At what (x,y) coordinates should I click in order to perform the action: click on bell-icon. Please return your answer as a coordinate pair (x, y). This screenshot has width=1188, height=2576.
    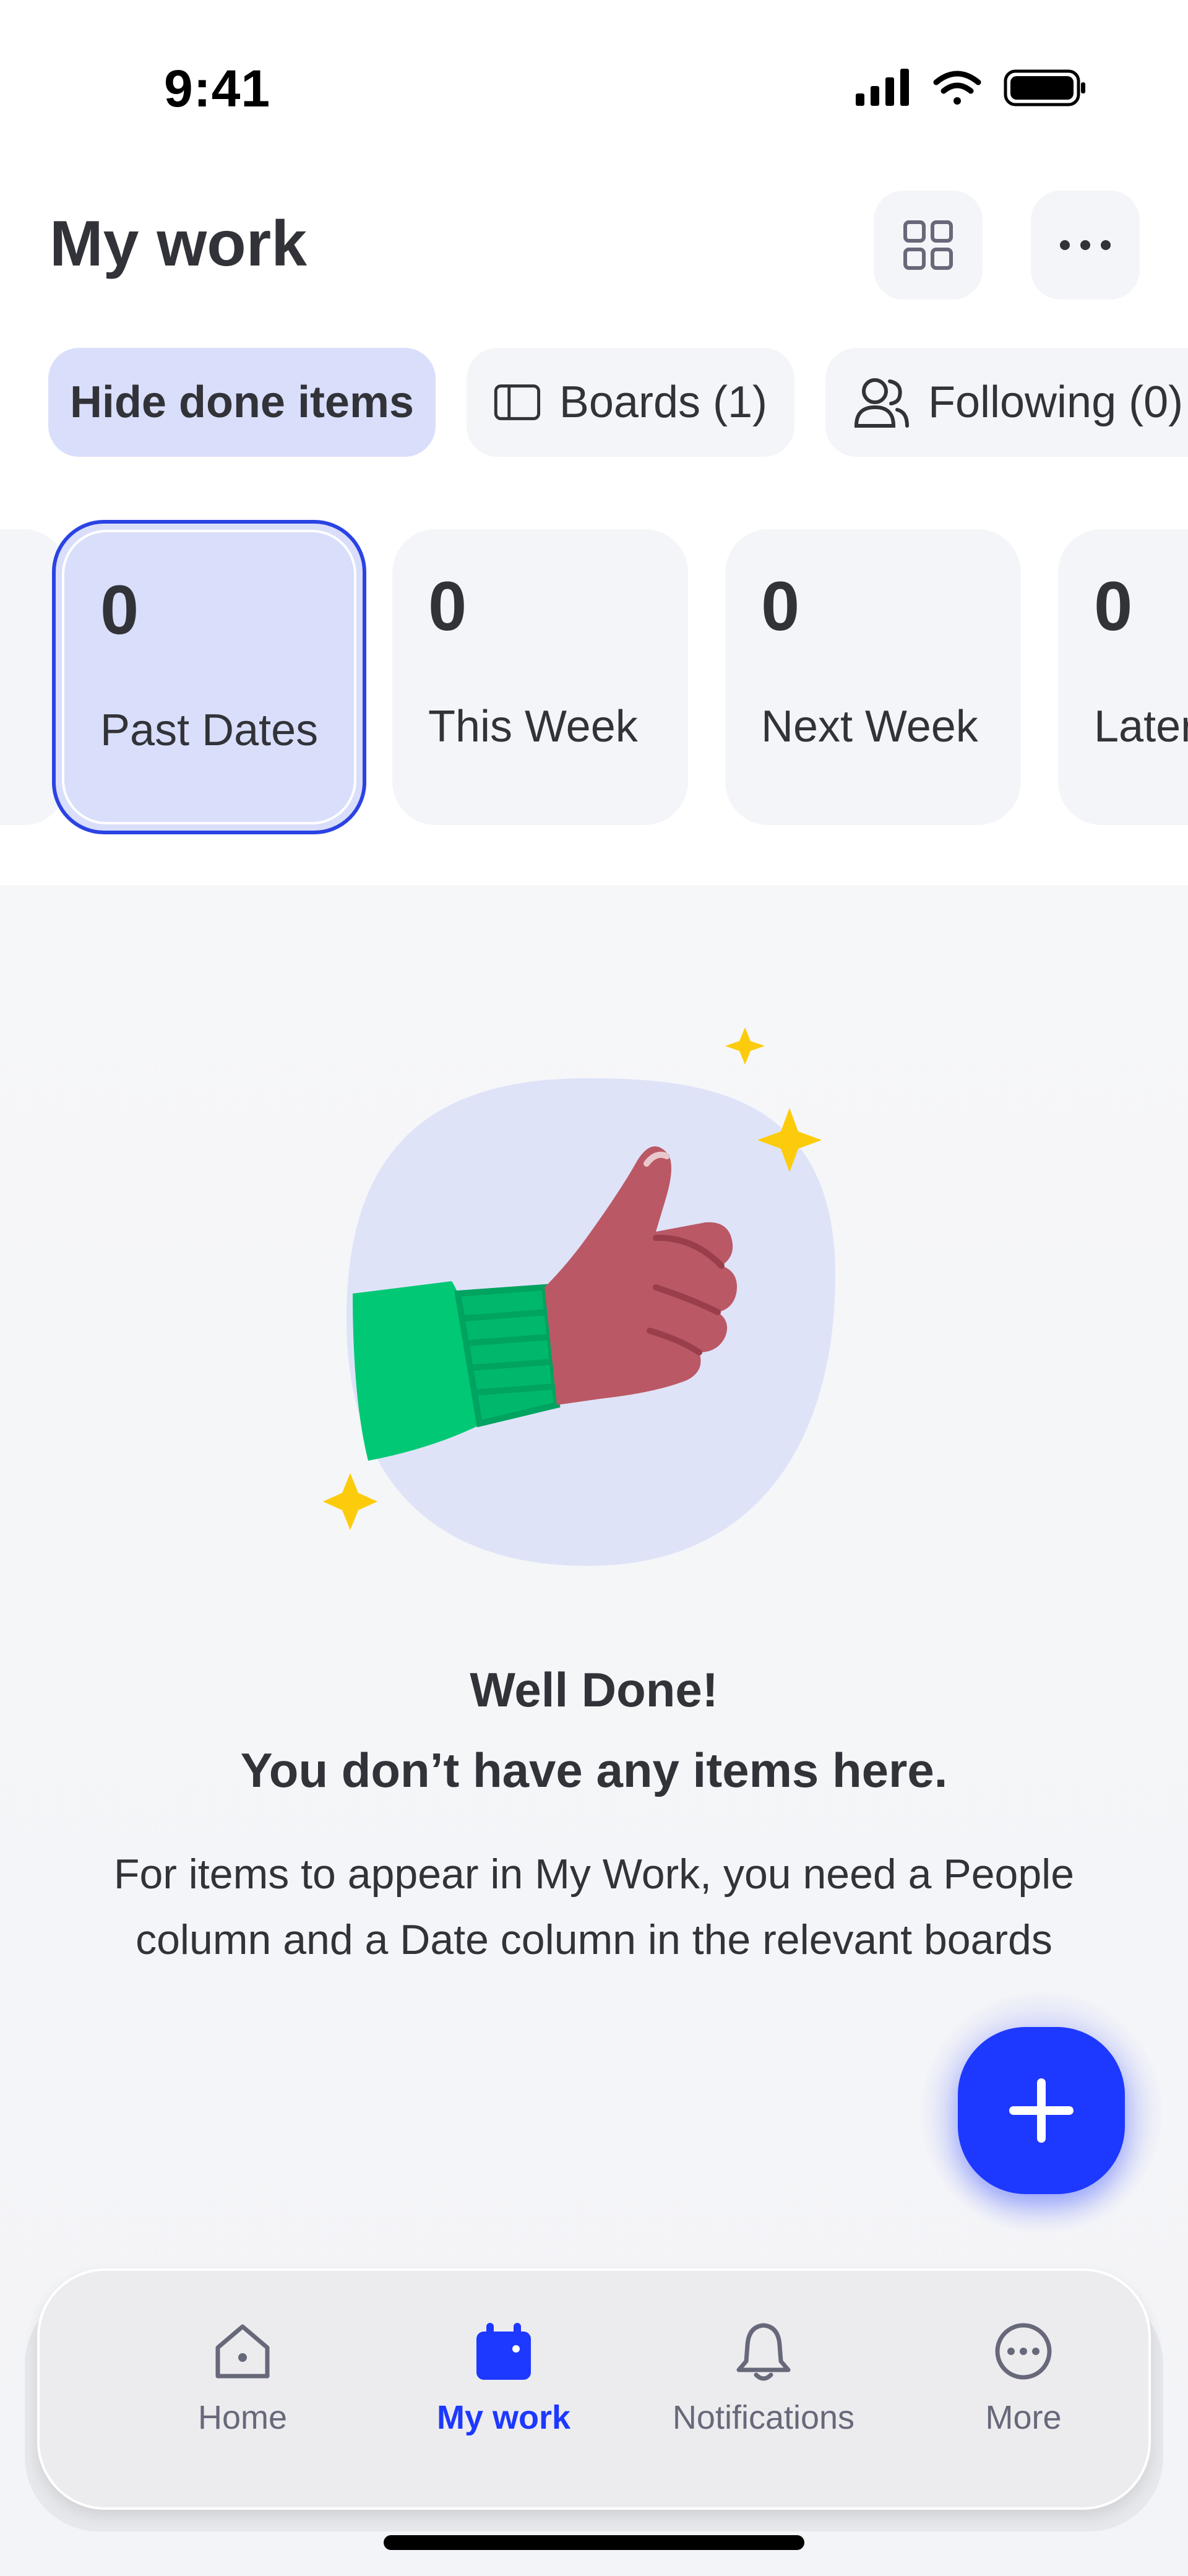
    Looking at the image, I should click on (764, 2352).